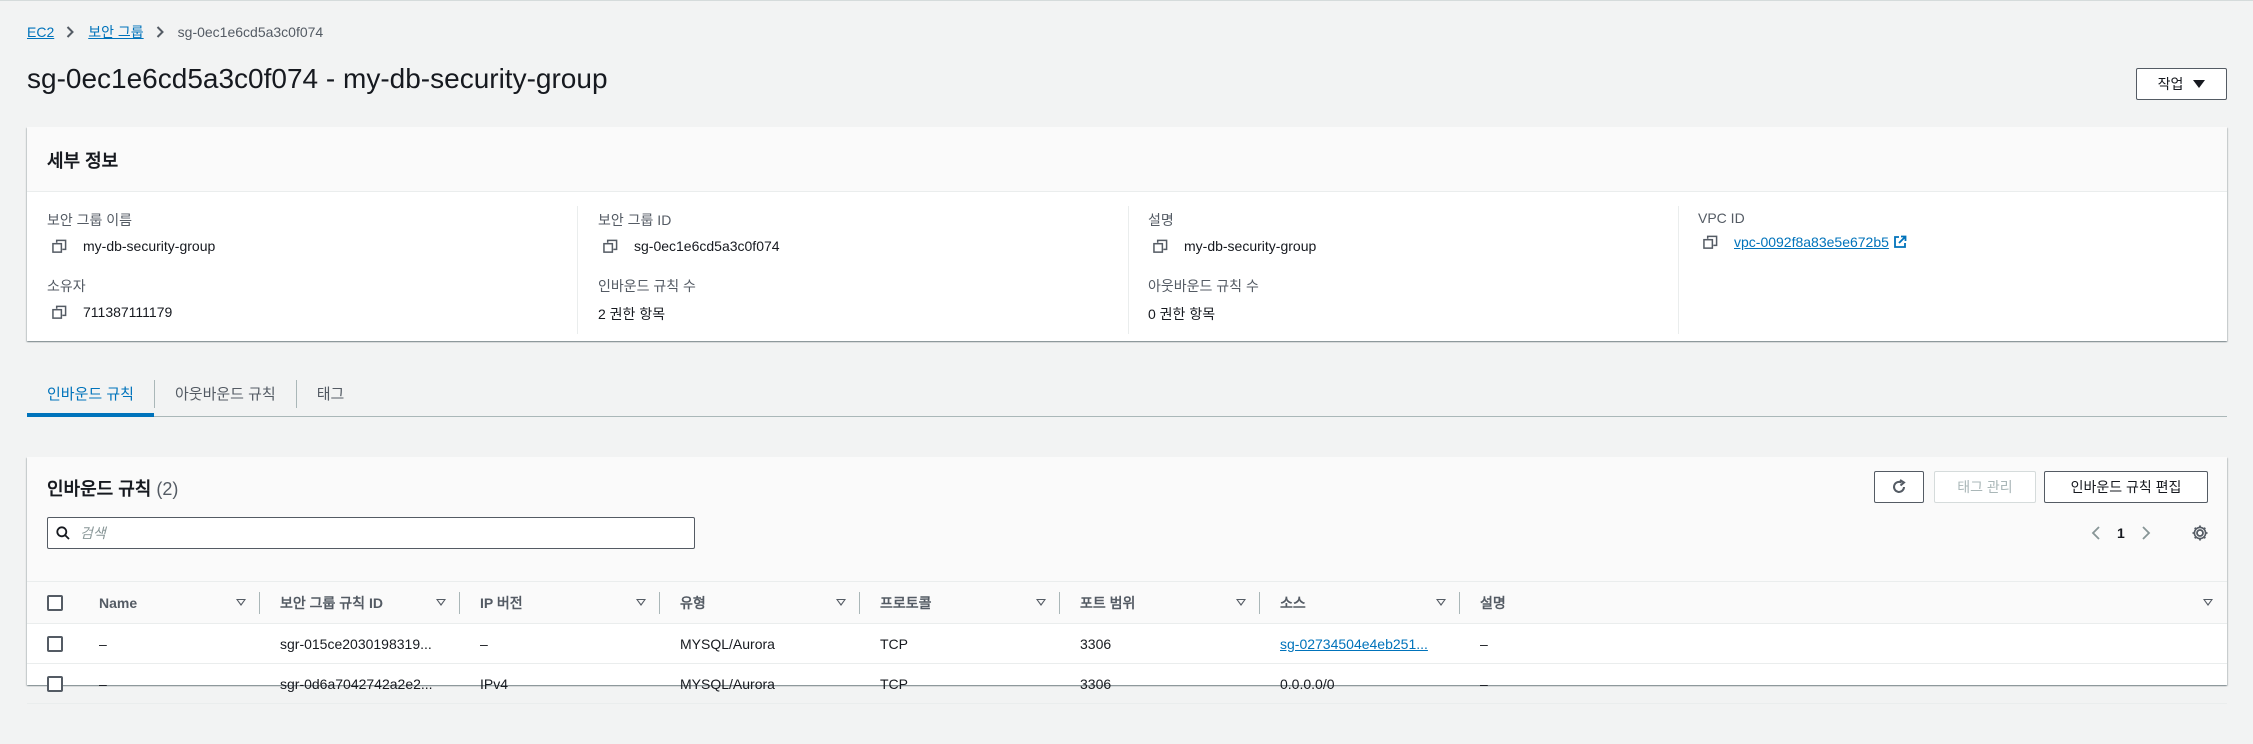 This screenshot has height=744, width=2253. Describe the element at coordinates (331, 393) in the screenshot. I see `tab-tags: 태그` at that location.